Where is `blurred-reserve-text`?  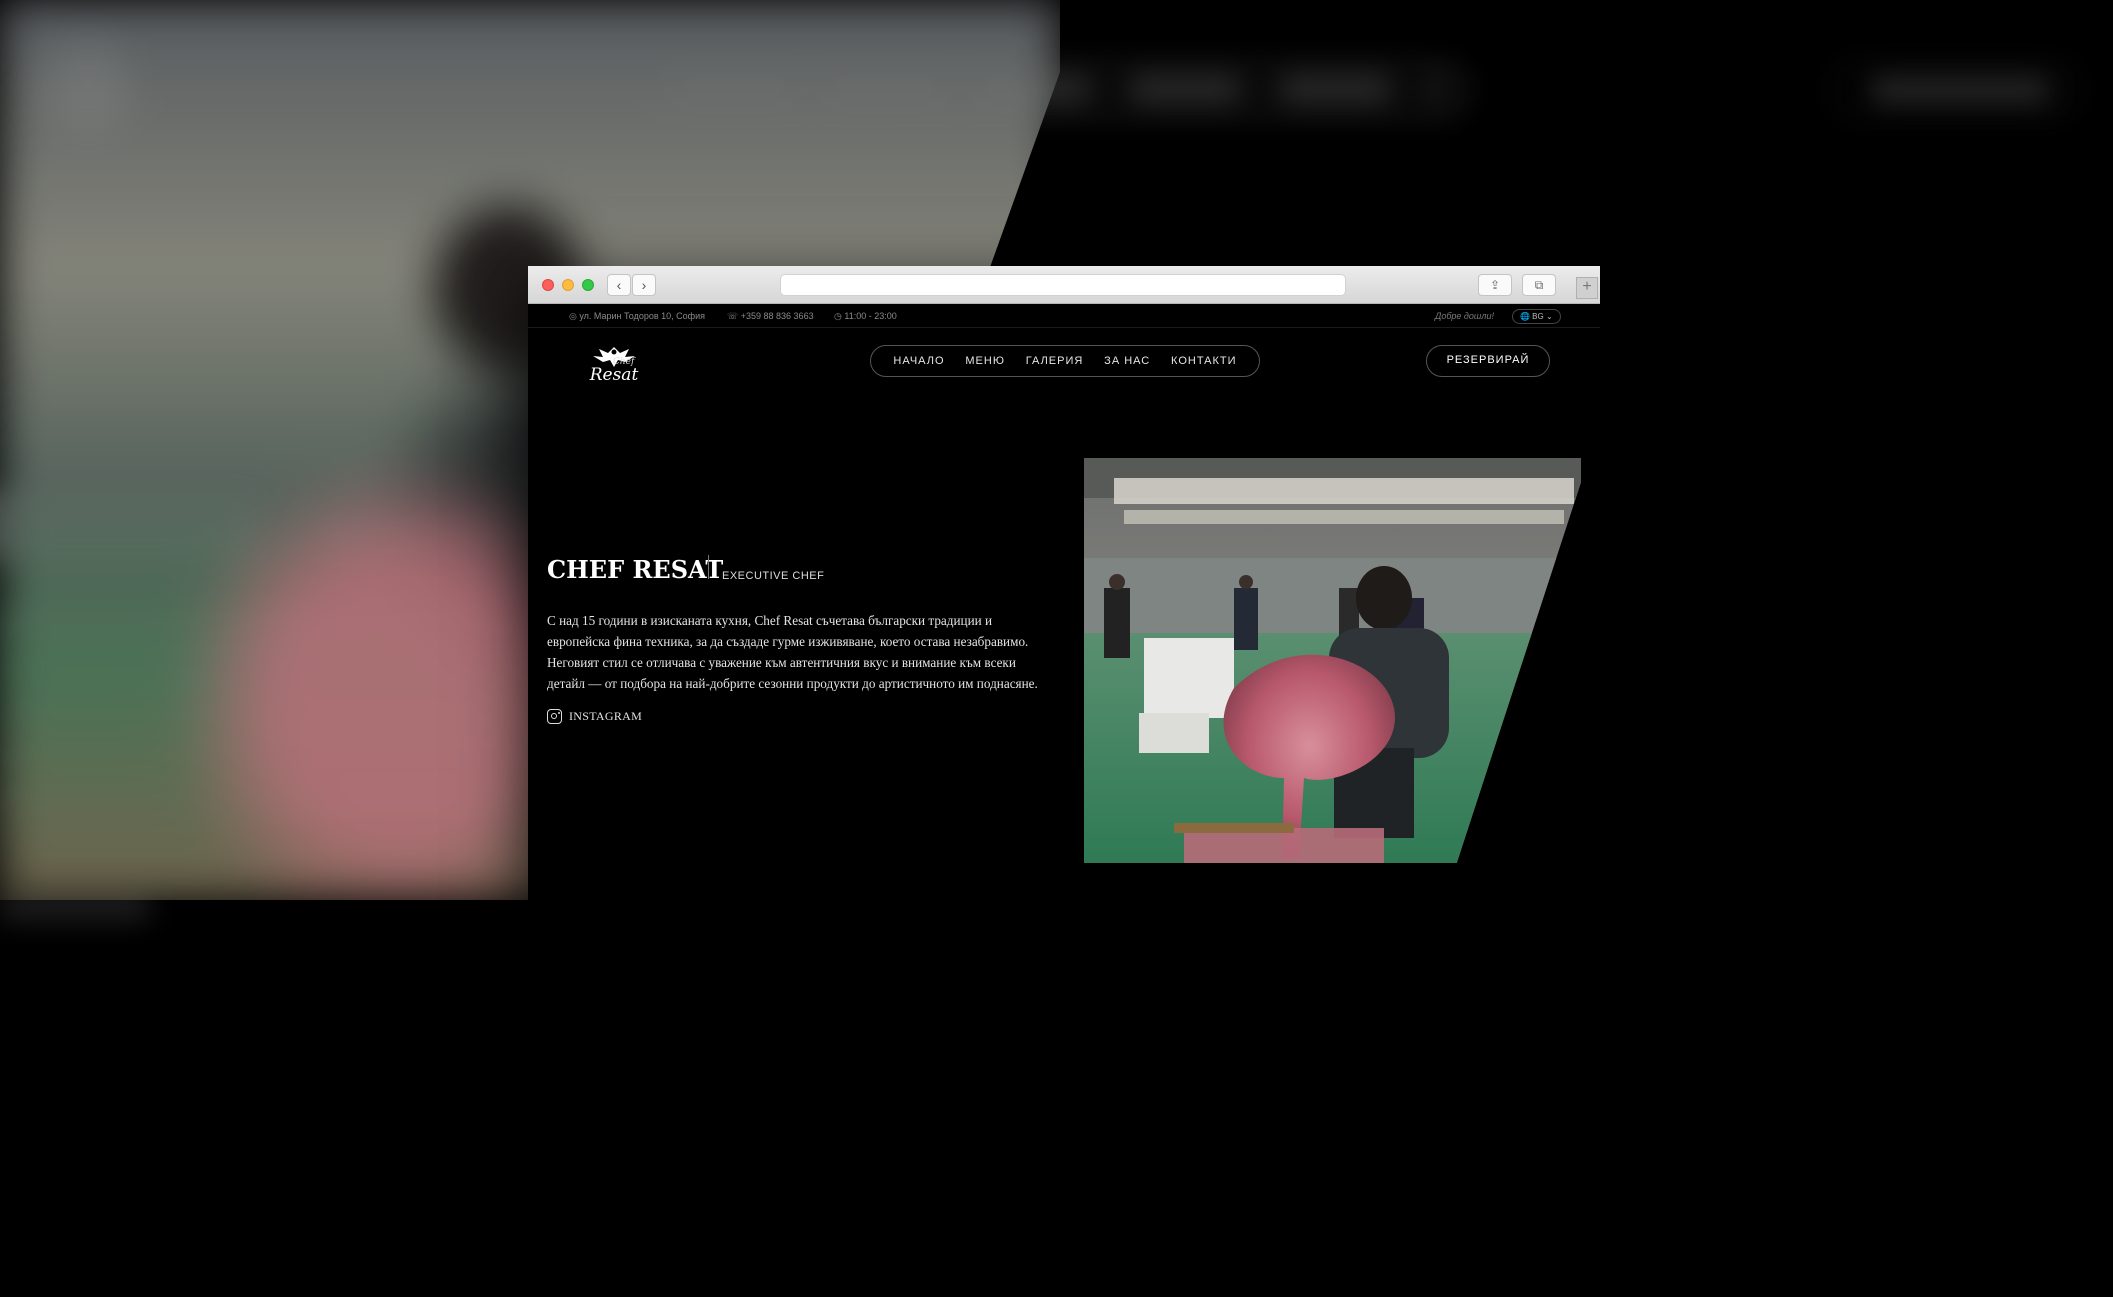
blurred-reserve-text is located at coordinates (1960, 90).